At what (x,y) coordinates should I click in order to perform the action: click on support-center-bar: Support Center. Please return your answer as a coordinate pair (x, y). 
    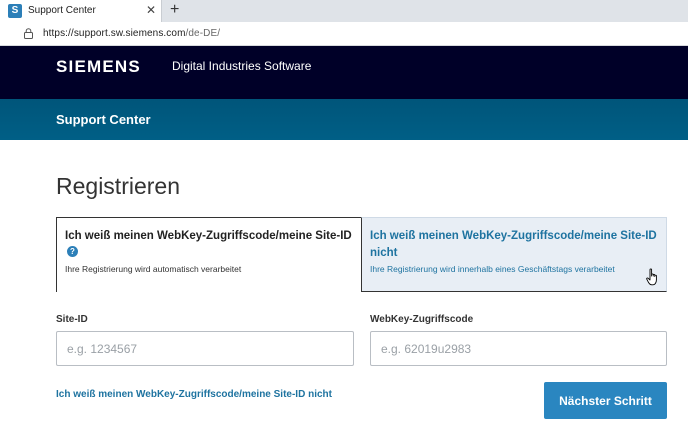
    Looking at the image, I should click on (344, 119).